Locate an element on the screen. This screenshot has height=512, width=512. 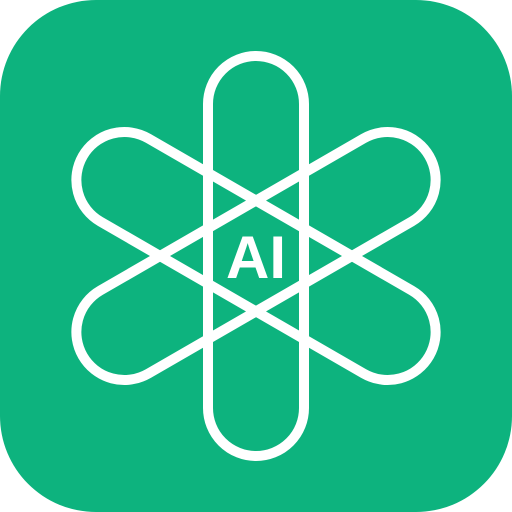
ai-label: AI is located at coordinates (256, 257).